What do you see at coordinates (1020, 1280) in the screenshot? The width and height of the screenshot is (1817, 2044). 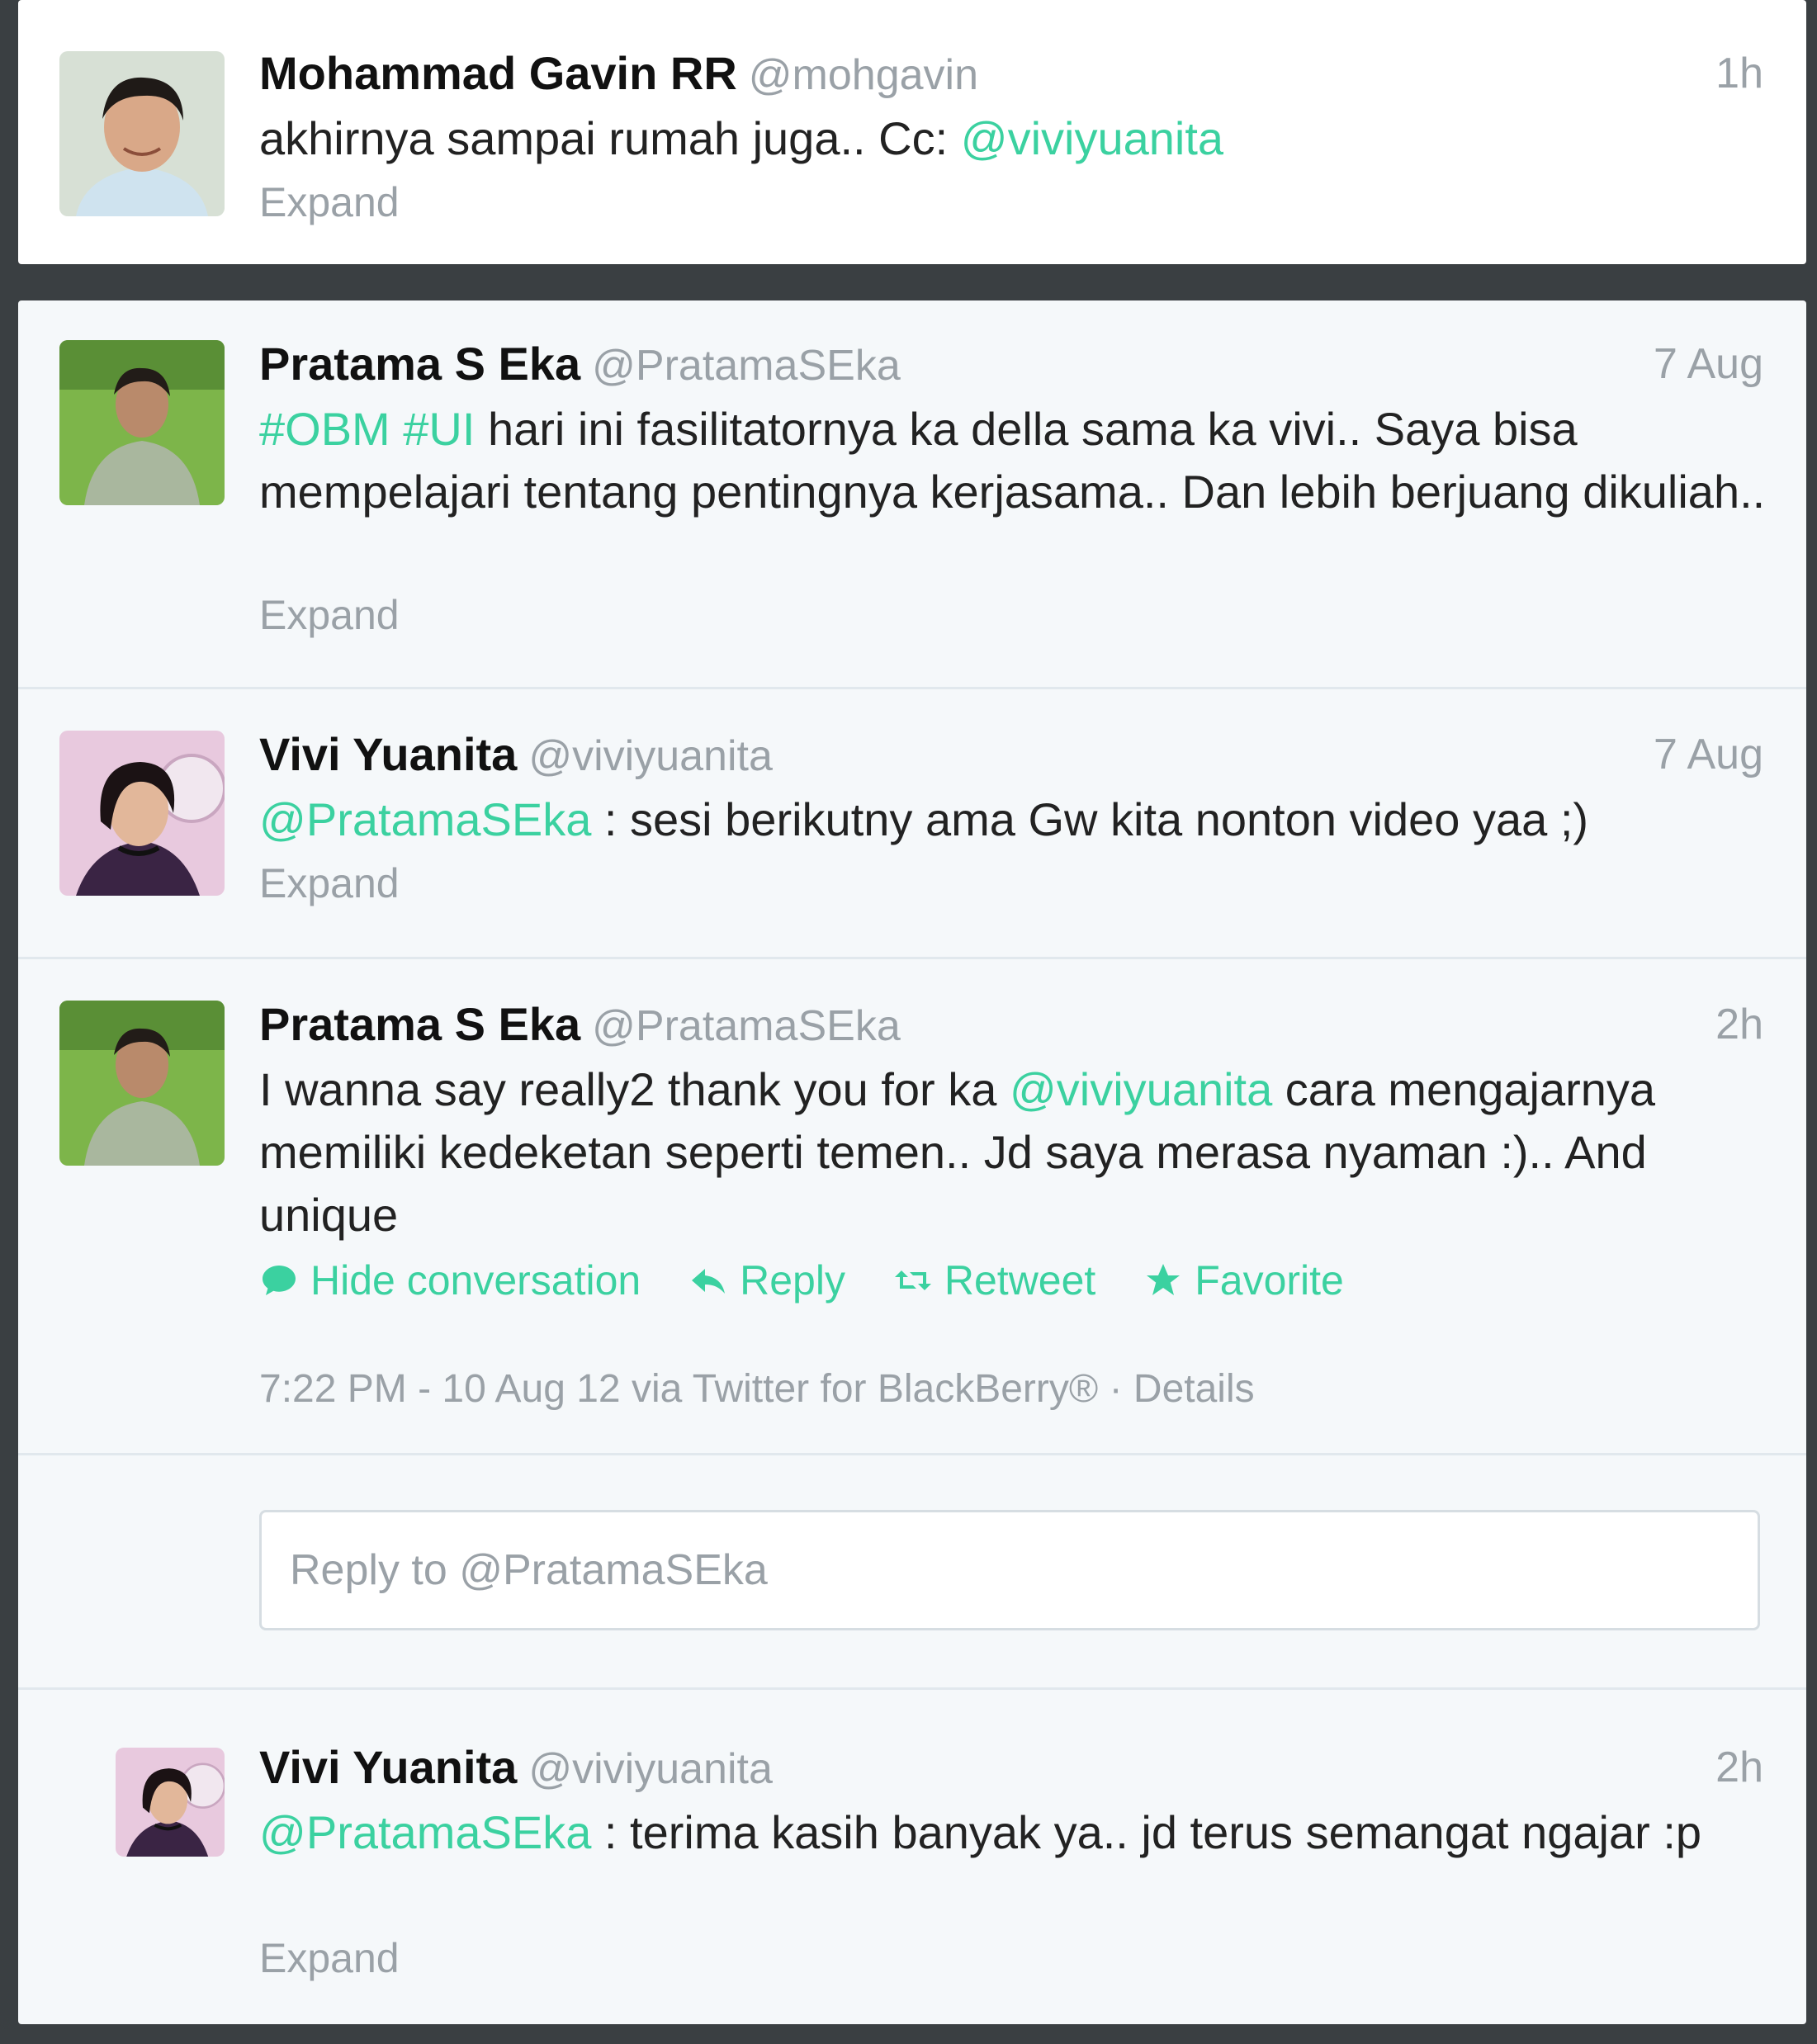 I see `retweet-label: Retweet` at bounding box center [1020, 1280].